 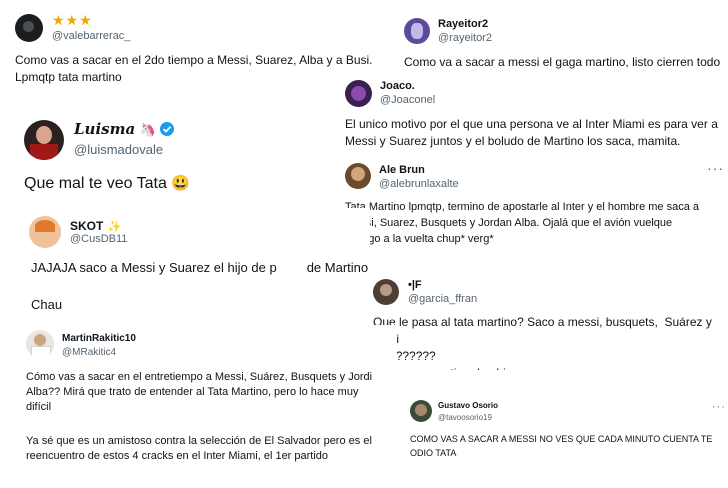 What do you see at coordinates (167, 129) in the screenshot?
I see `verified-badge-icon` at bounding box center [167, 129].